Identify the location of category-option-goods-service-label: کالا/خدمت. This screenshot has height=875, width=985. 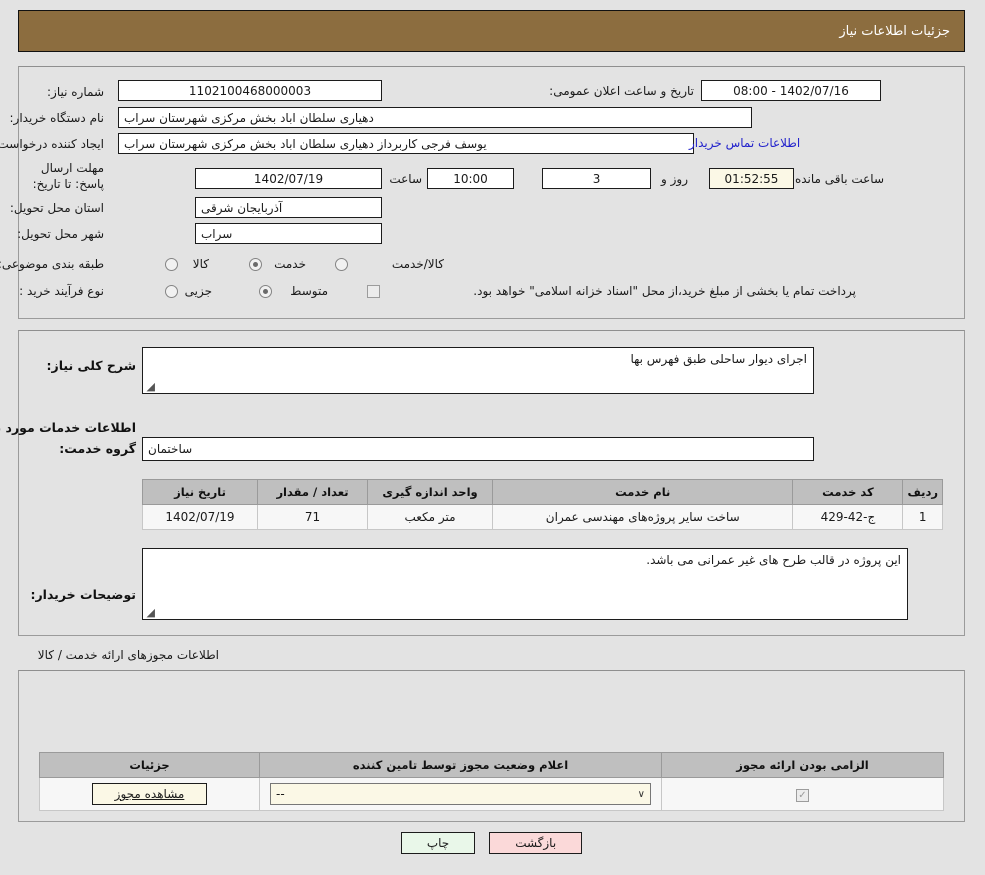
(418, 264).